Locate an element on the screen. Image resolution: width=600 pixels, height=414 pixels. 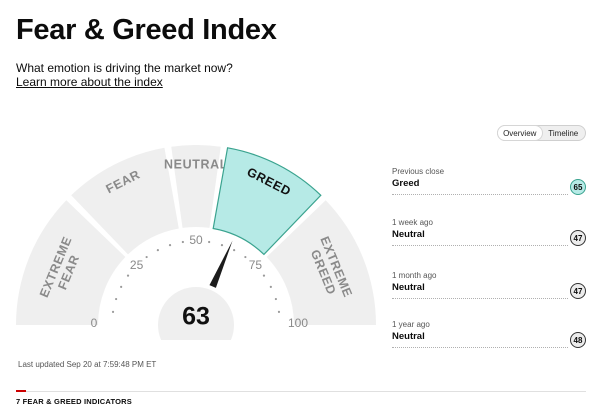
section-accent-bar is located at coordinates (21, 391).